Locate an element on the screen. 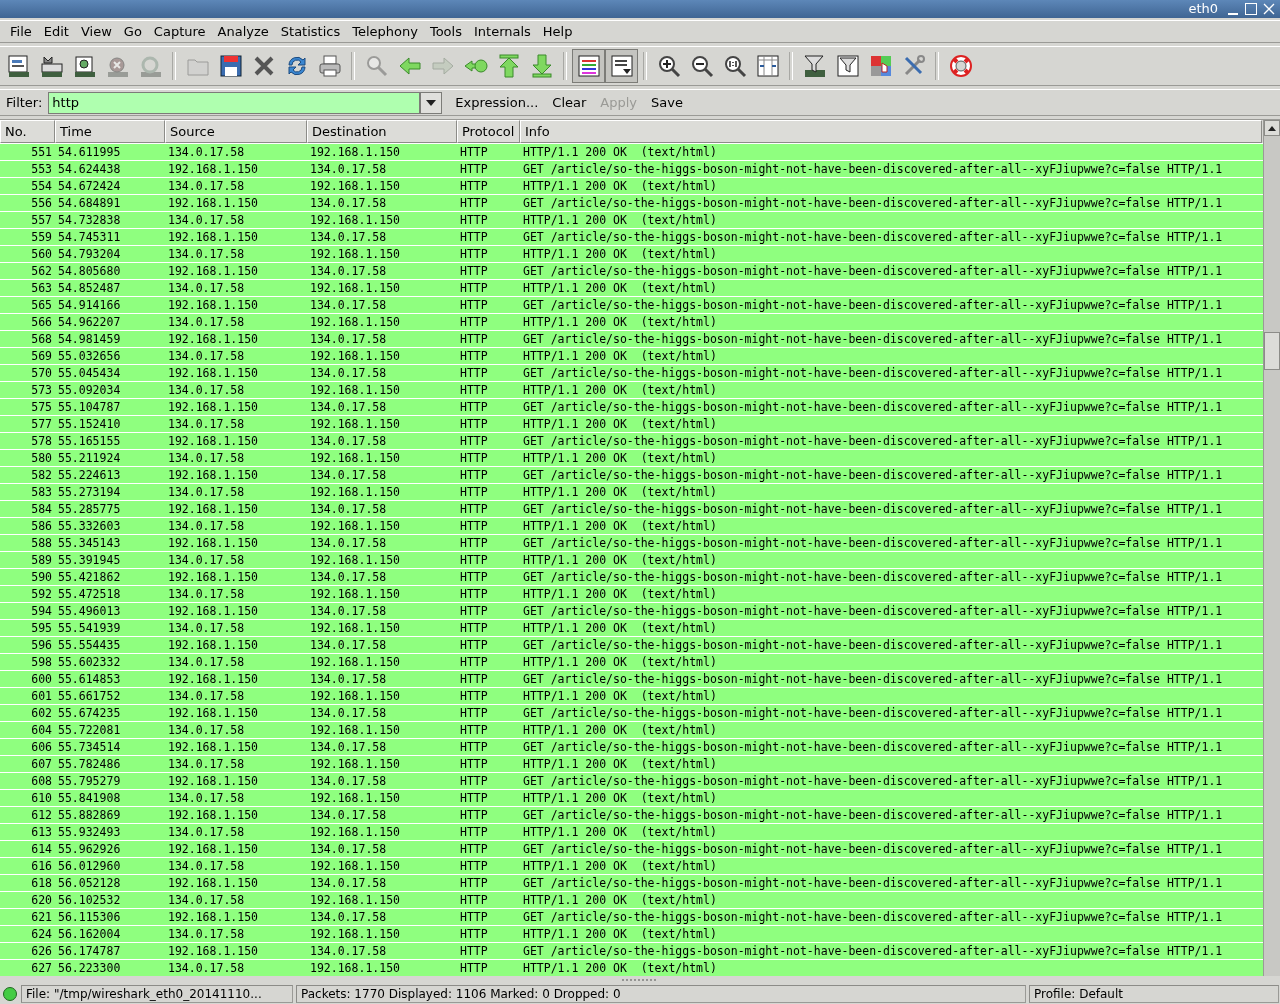  packet-row: 557 54.732838 134.0.17.58 192.168.1.150 HTTP HTTP/1.1 200 OK (text/html) is located at coordinates (631, 220).